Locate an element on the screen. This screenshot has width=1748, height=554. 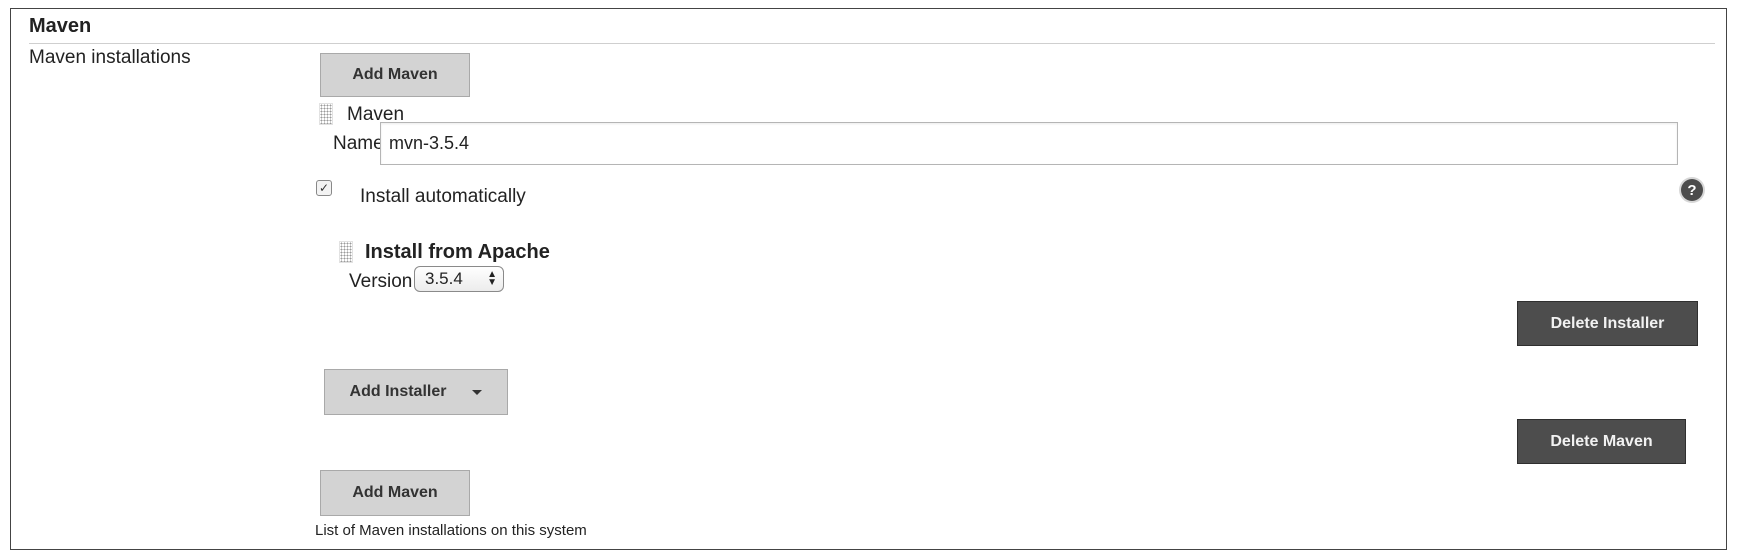
version-select: 3.5.4 ▲ ▼ is located at coordinates (459, 279).